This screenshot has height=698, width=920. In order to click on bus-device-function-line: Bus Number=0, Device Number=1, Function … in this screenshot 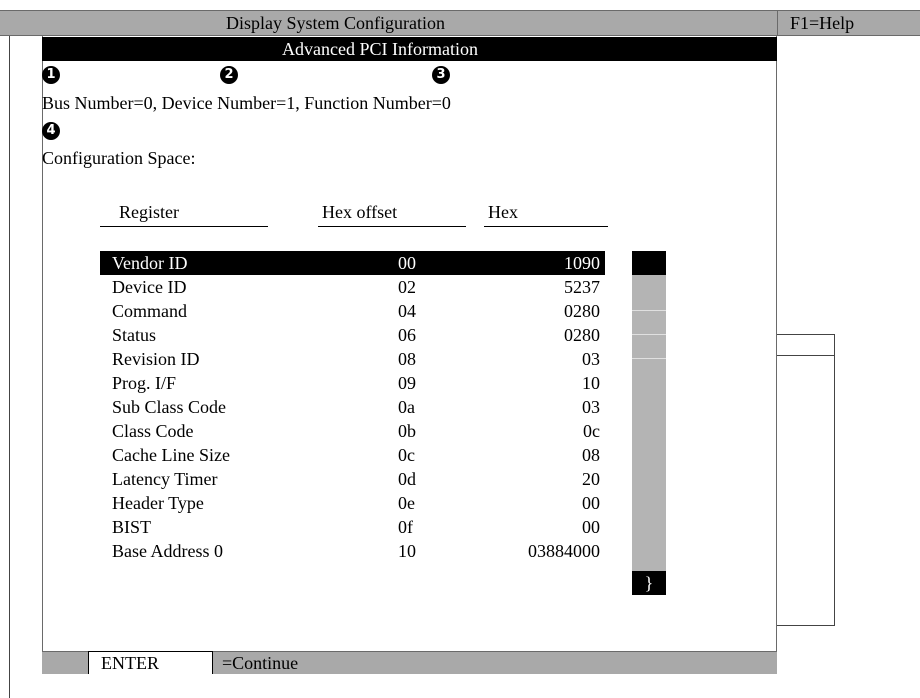, I will do `click(246, 103)`.